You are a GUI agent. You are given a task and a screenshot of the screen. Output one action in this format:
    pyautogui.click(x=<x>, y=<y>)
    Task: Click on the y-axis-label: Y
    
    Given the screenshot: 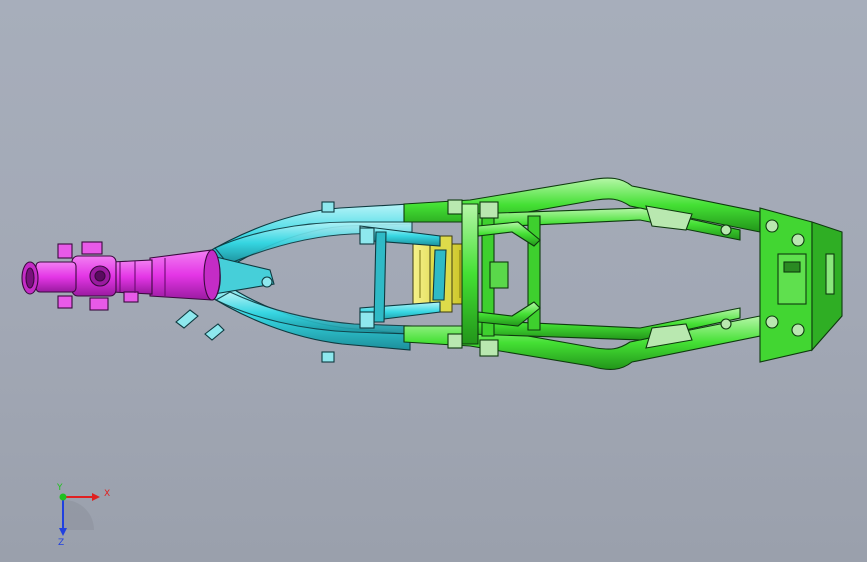 What is the action you would take?
    pyautogui.click(x=59, y=488)
    